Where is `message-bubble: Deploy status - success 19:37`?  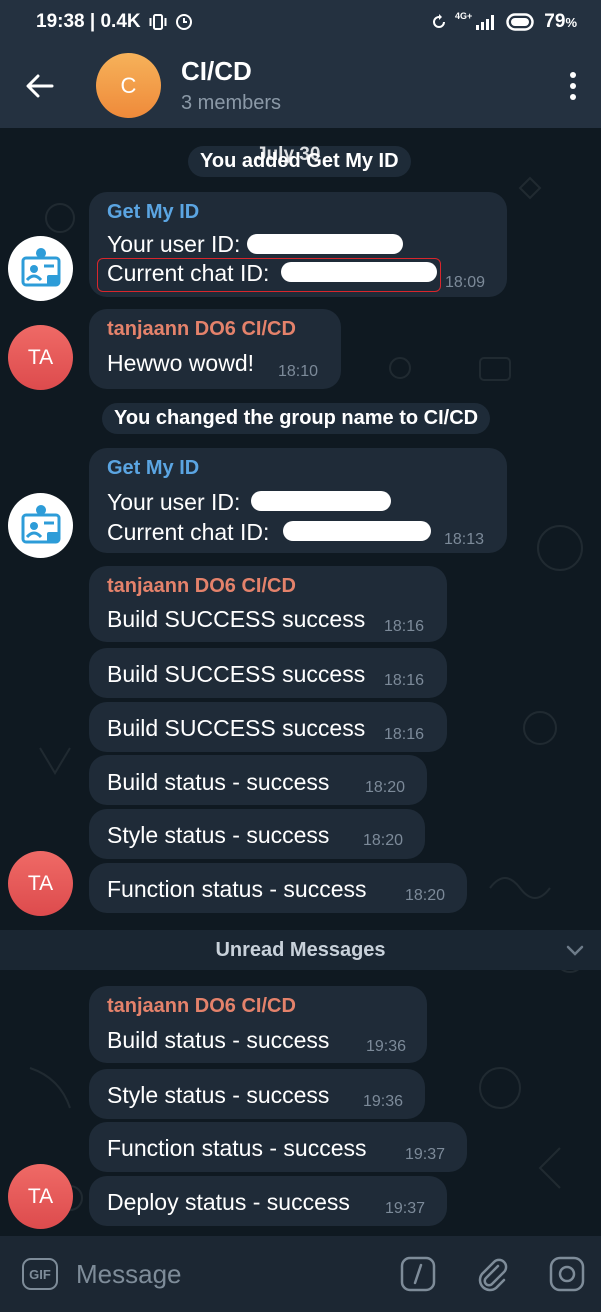
message-bubble: Deploy status - success 19:37 is located at coordinates (268, 1201).